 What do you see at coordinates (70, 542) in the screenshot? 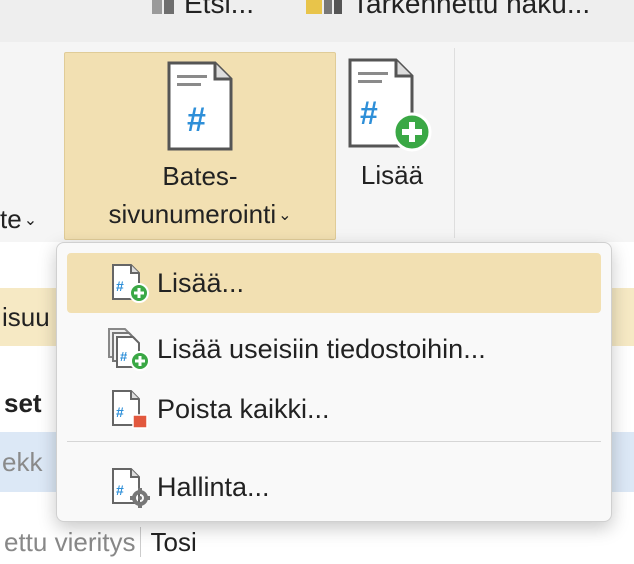
I see `property-key: ettu vieritys` at bounding box center [70, 542].